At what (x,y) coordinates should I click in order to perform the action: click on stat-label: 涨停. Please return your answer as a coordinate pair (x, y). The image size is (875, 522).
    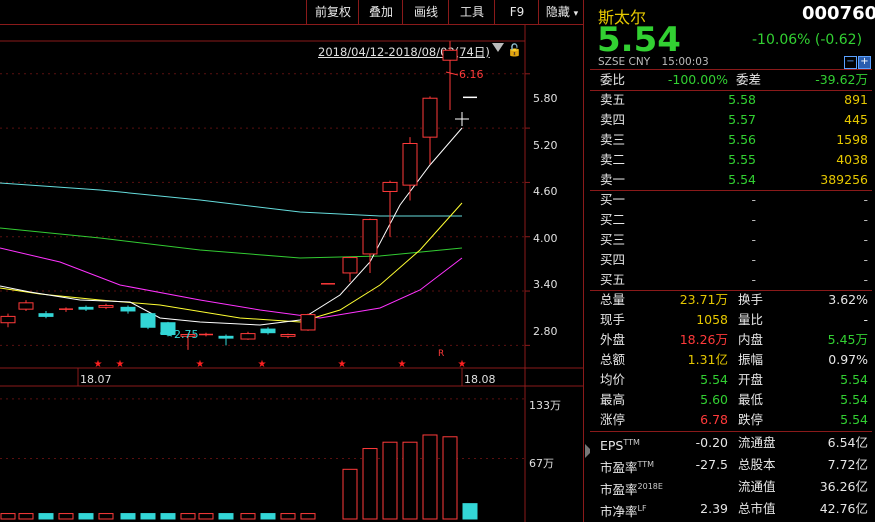
    Looking at the image, I should click on (613, 419).